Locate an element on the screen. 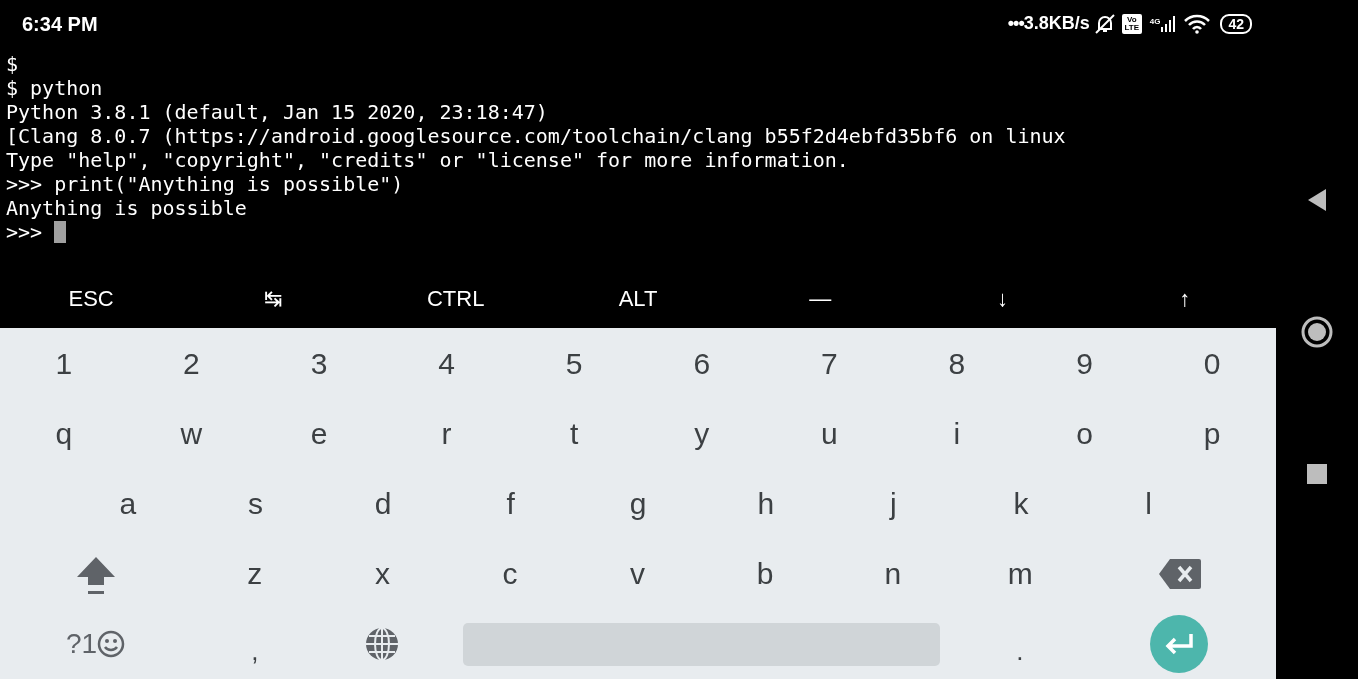 This screenshot has height=679, width=1358. enter-arrow-icon is located at coordinates (1179, 644).